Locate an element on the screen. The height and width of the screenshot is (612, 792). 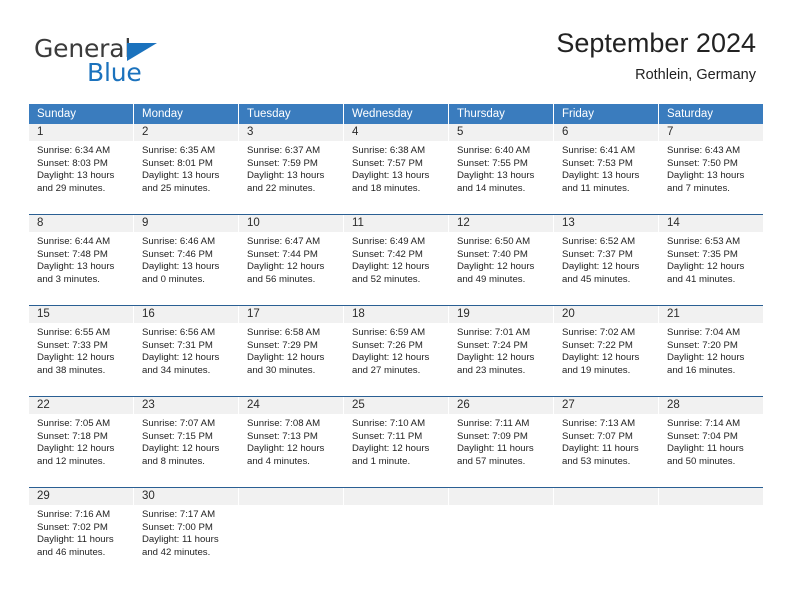
day-number: 21 is located at coordinates (711, 314).